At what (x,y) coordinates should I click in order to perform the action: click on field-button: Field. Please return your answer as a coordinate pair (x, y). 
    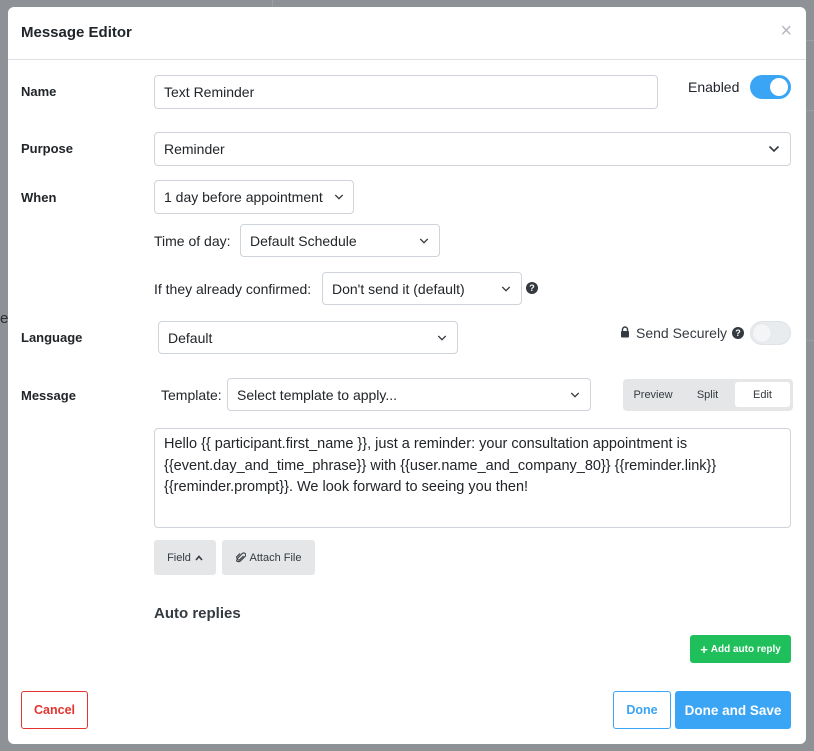
    Looking at the image, I should click on (185, 557).